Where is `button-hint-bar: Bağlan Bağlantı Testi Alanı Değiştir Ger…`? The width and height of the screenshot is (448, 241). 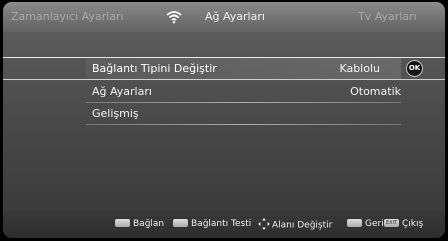
button-hint-bar: Bağlan Bağlantı Testi Alanı Değiştir Ger… is located at coordinates (224, 224).